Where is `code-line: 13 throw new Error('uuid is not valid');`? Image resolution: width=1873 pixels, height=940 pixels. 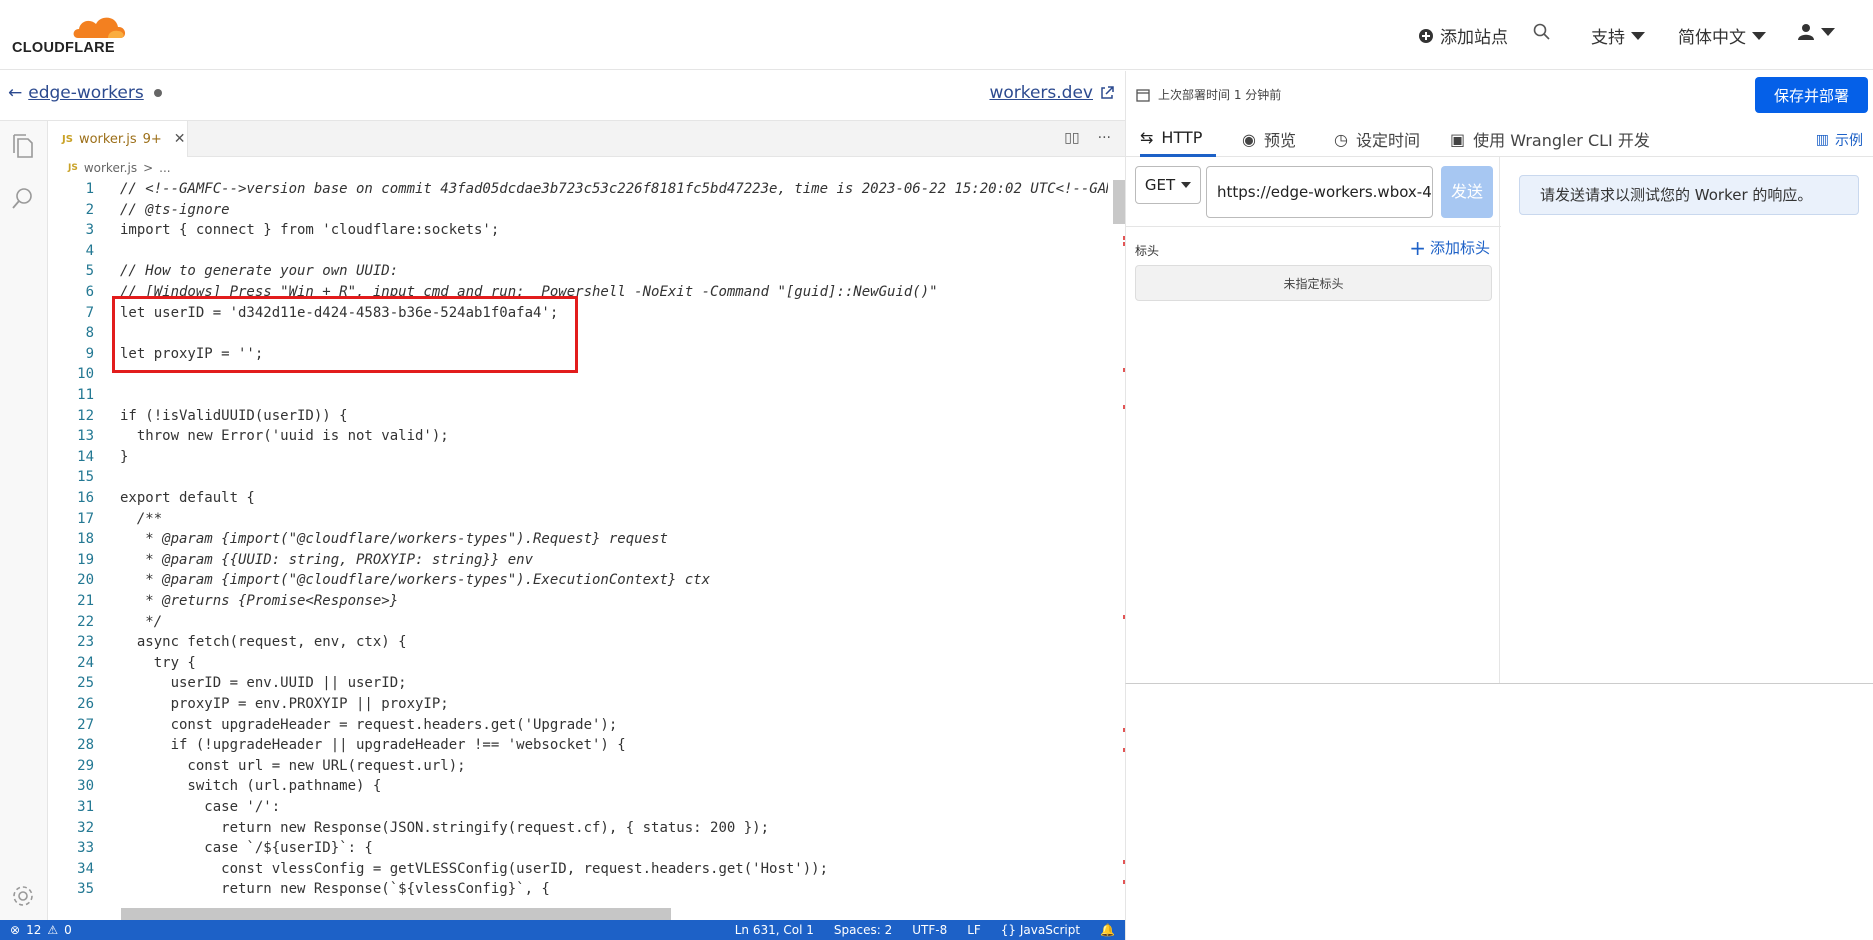
code-line: 13 throw new Error('uuid is not valid'); is located at coordinates (578, 436).